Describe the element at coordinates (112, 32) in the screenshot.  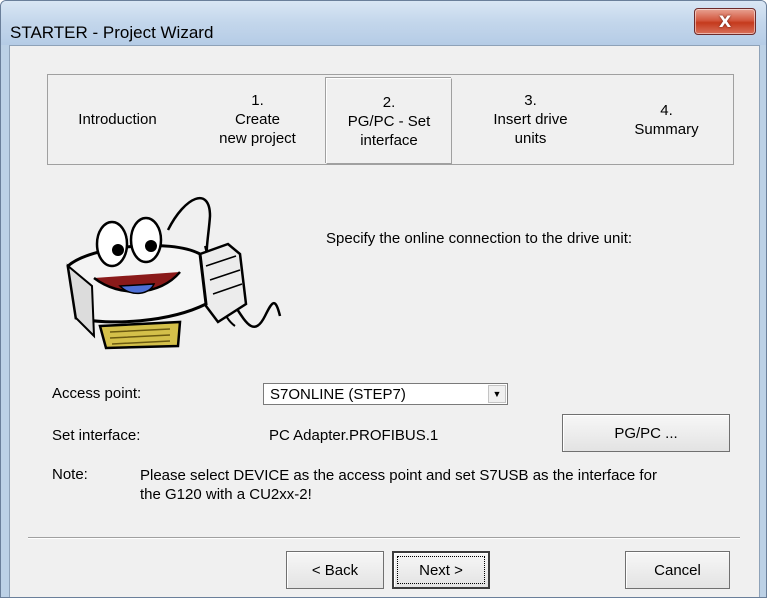
I see `window-title: STARTER - Project Wizard` at that location.